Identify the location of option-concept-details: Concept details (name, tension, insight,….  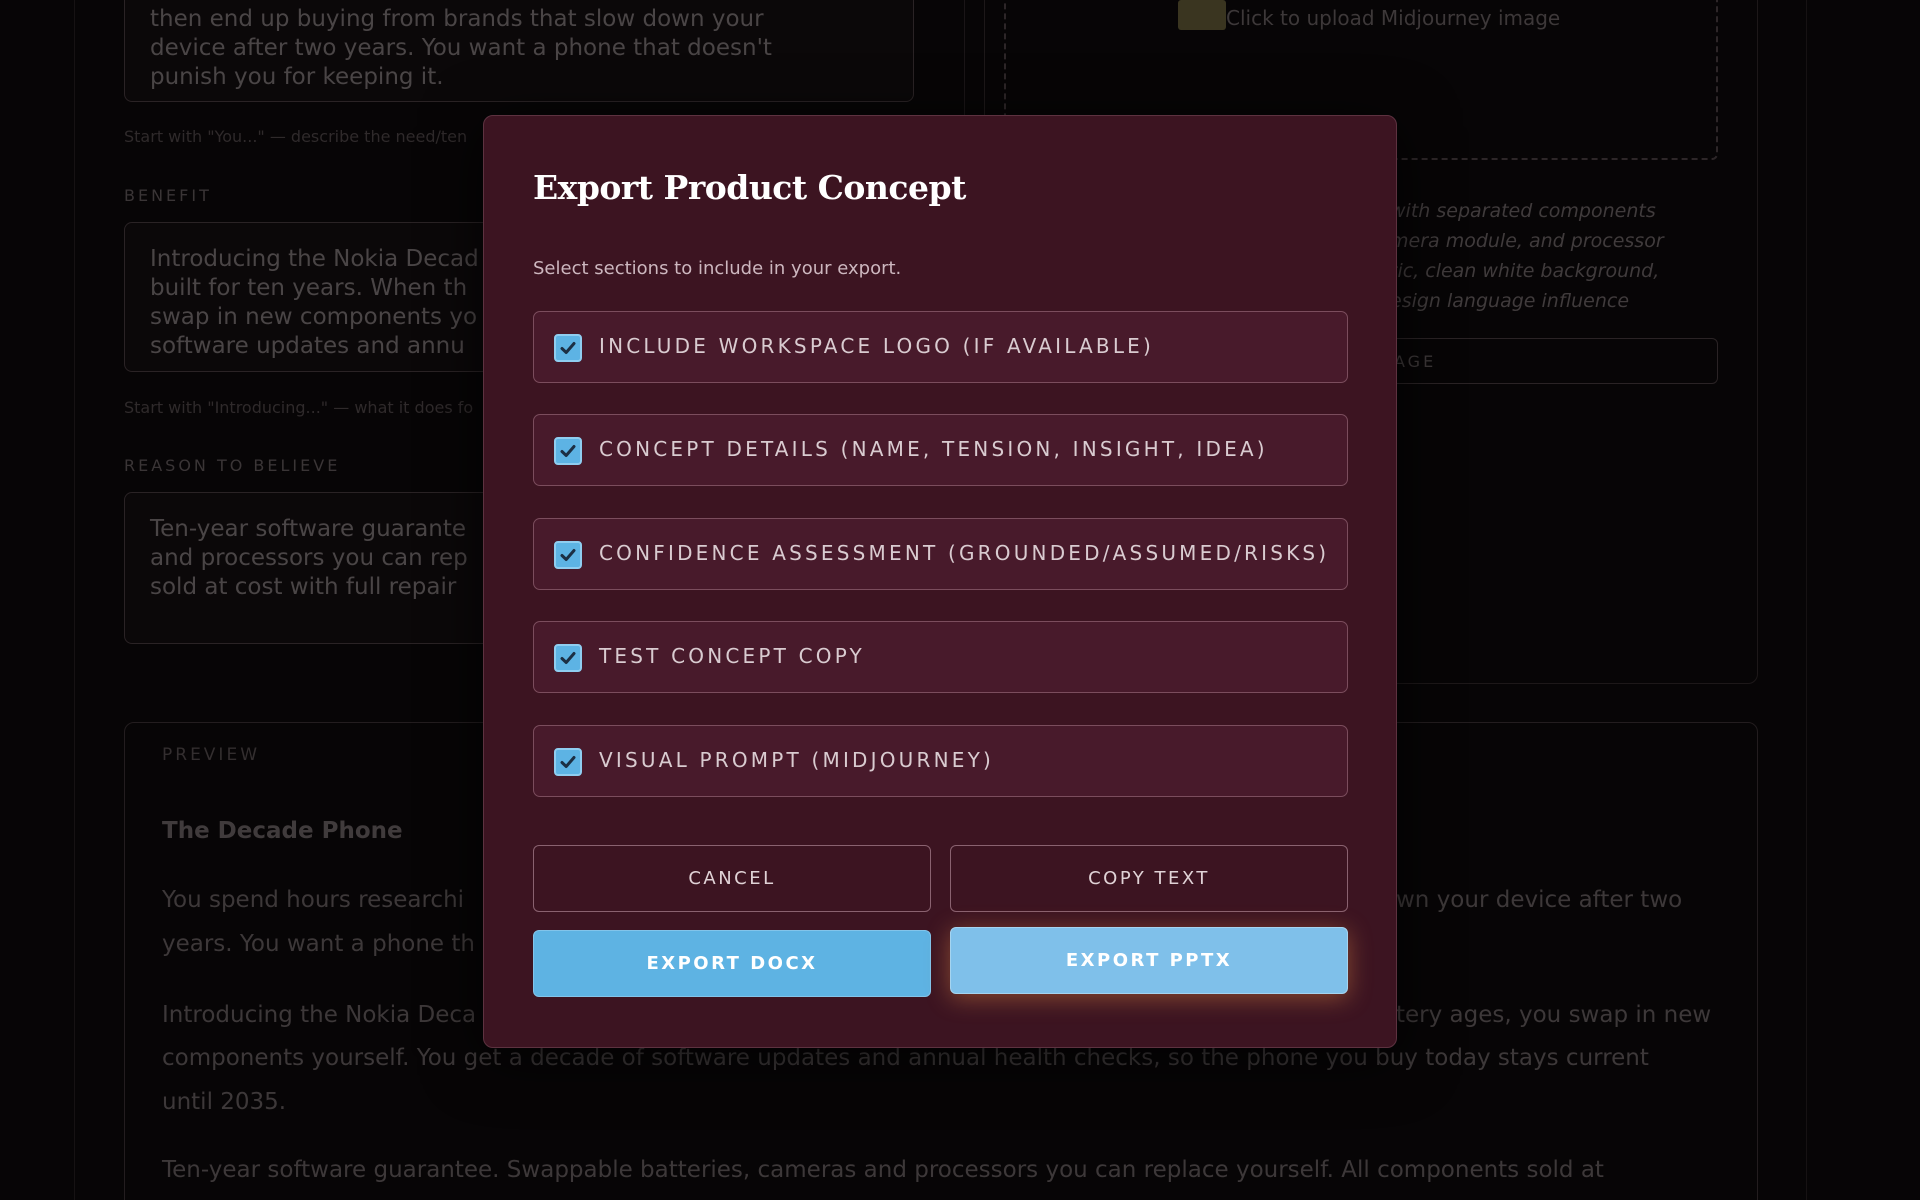
(940, 450).